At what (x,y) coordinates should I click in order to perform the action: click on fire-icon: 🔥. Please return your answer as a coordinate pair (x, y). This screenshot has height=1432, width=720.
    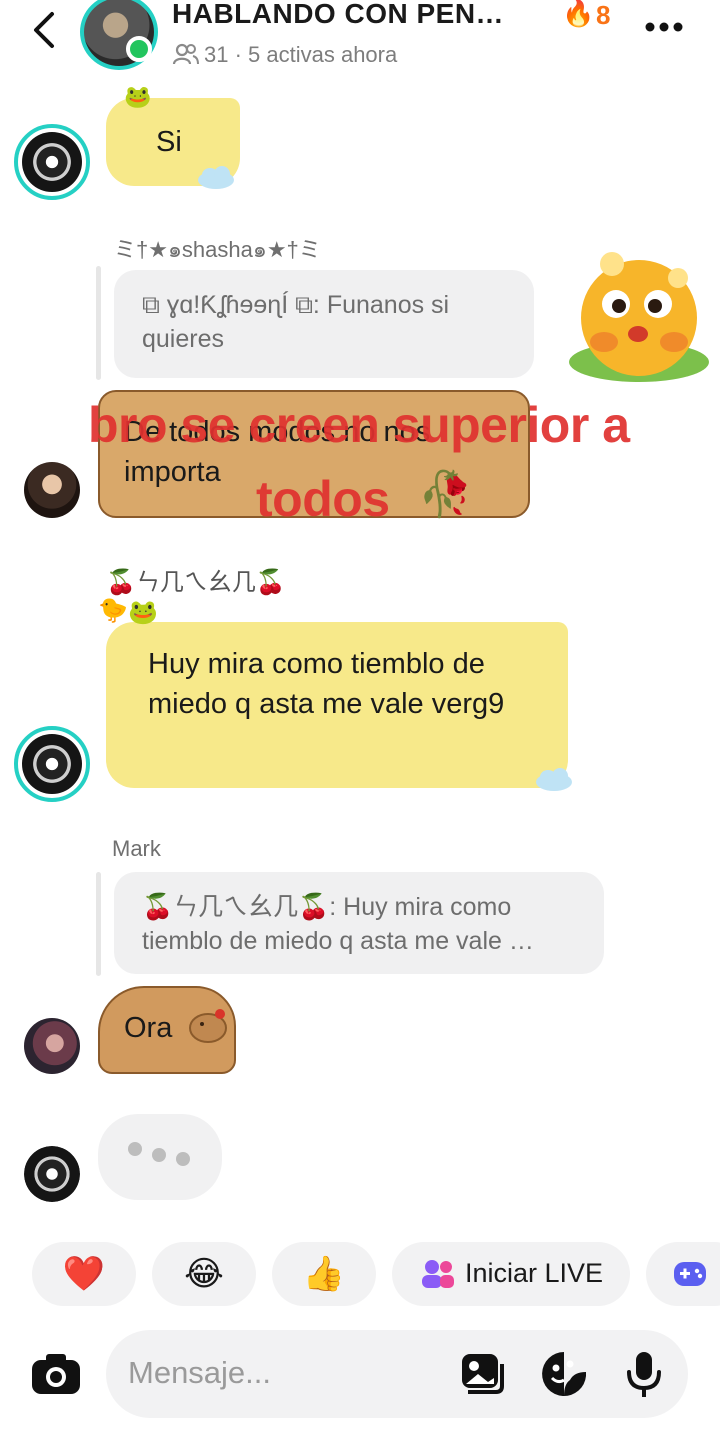
    Looking at the image, I should click on (578, 14).